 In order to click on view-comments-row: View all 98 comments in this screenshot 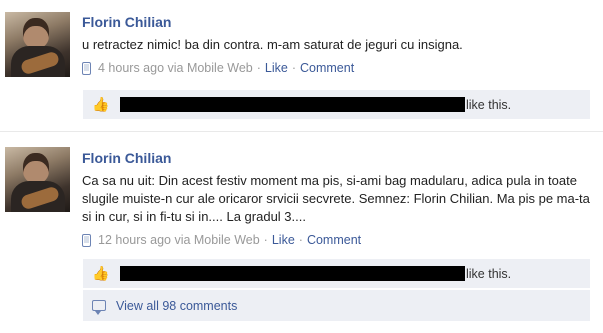, I will do `click(336, 305)`.